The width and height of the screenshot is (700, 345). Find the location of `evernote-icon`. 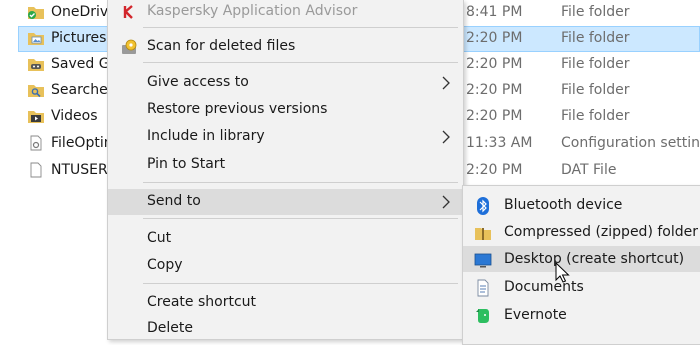

evernote-icon is located at coordinates (482, 316).